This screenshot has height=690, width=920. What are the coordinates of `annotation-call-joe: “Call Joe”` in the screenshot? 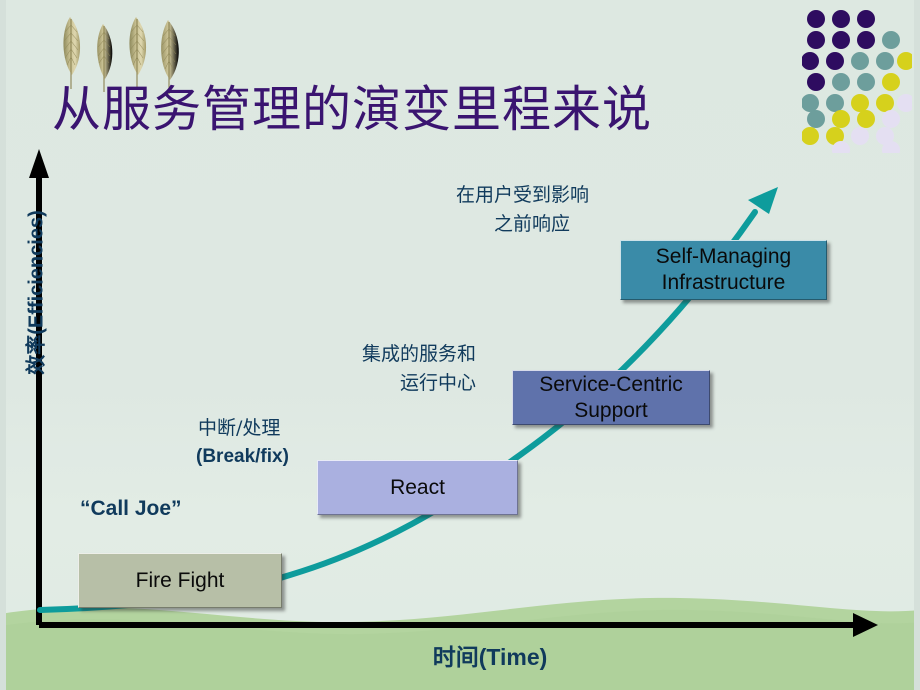 It's located at (131, 508).